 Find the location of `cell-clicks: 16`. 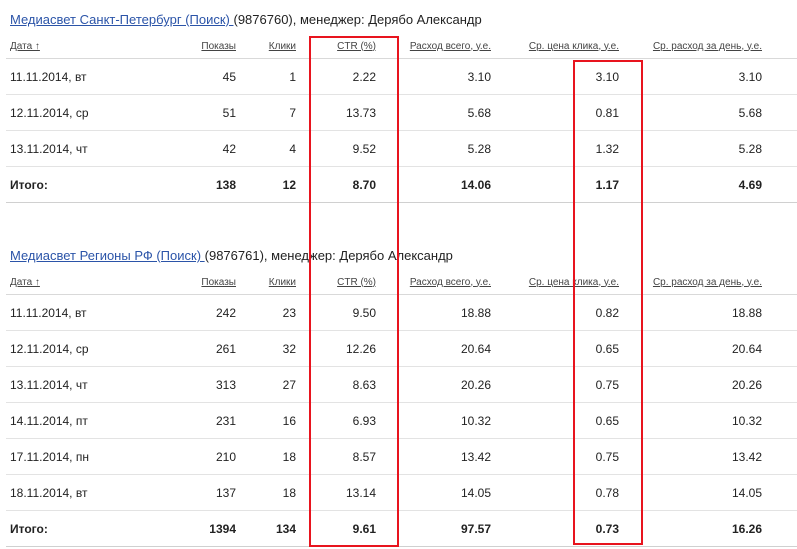

cell-clicks: 16 is located at coordinates (266, 420).